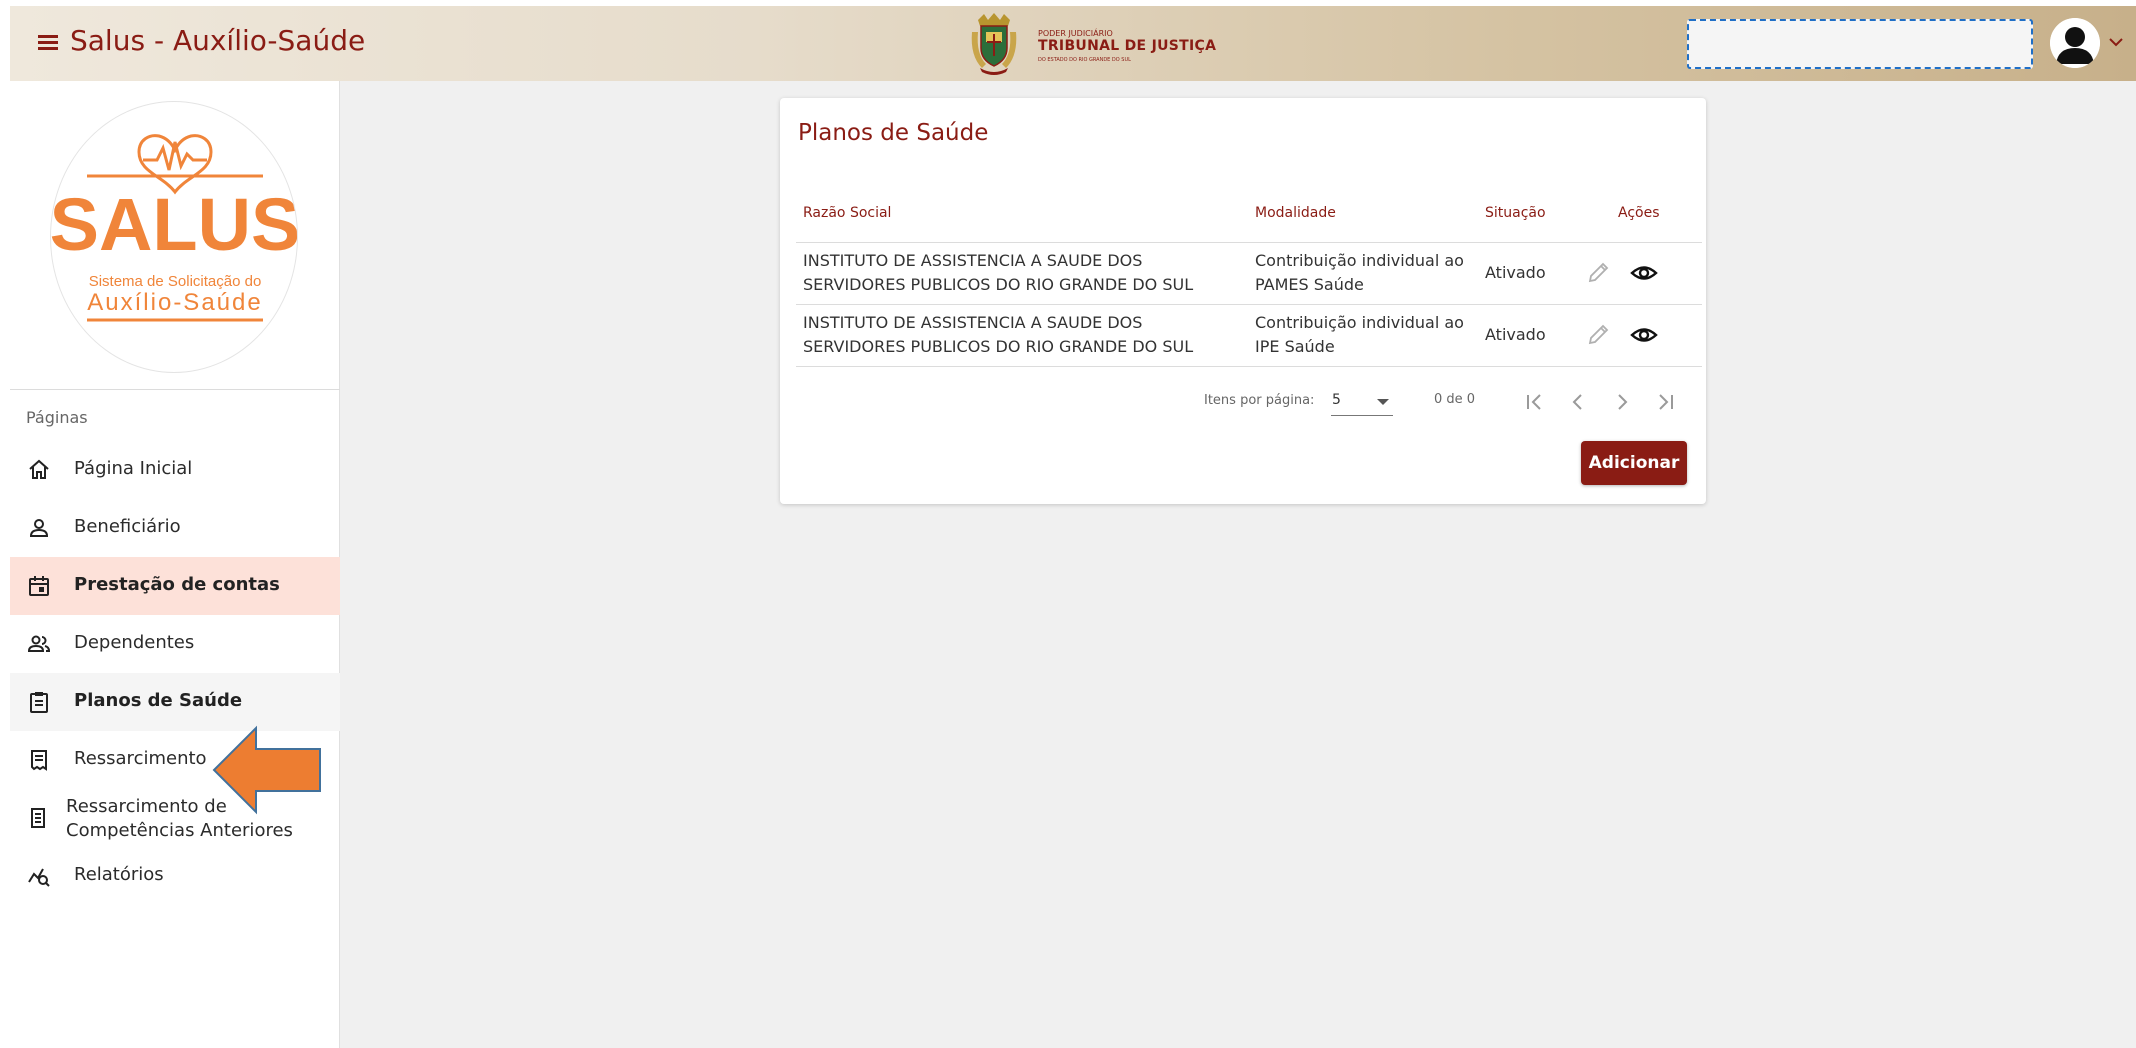  What do you see at coordinates (175, 389) in the screenshot?
I see `sidebar-divider` at bounding box center [175, 389].